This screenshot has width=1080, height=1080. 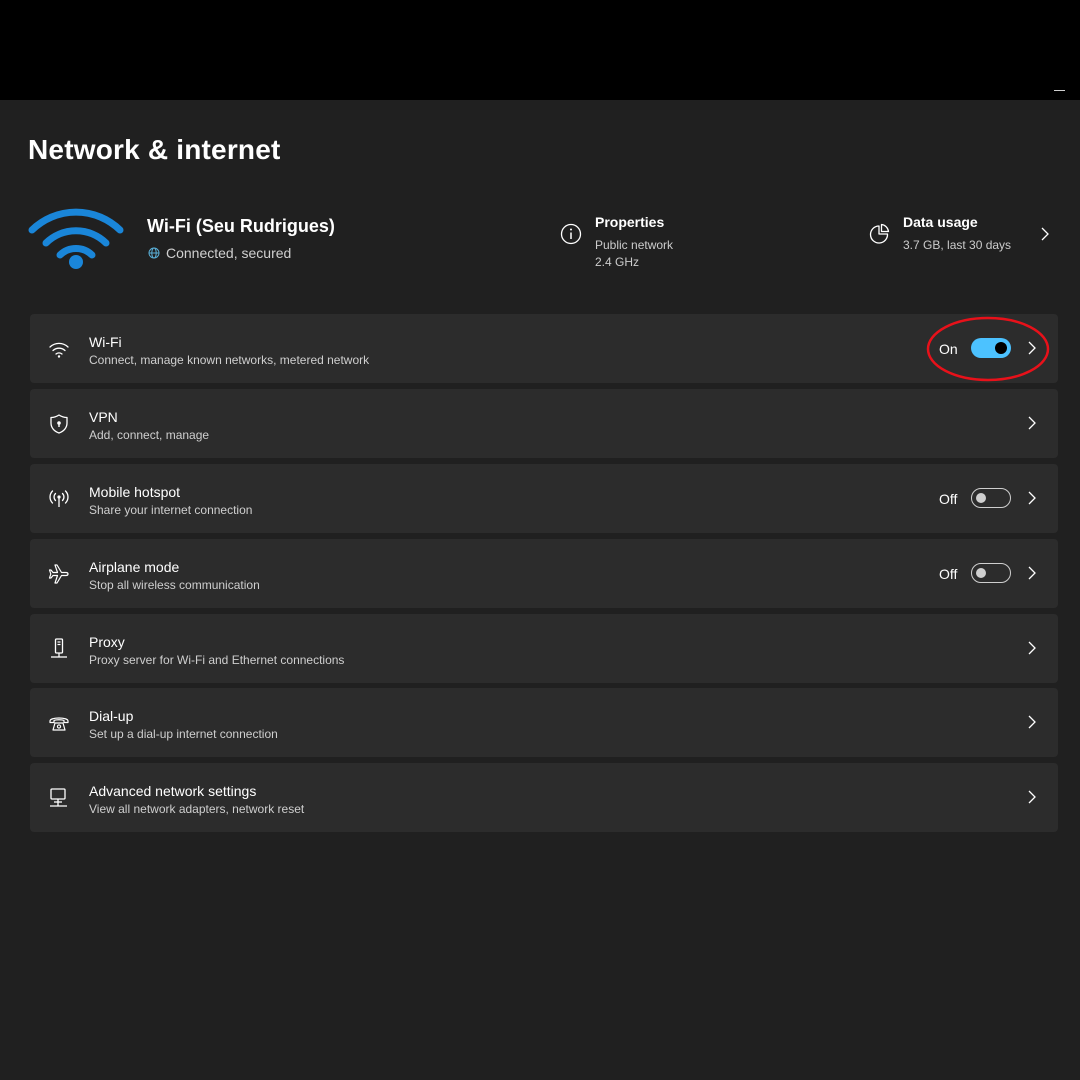 I want to click on hotspot-icon, so click(x=59, y=498).